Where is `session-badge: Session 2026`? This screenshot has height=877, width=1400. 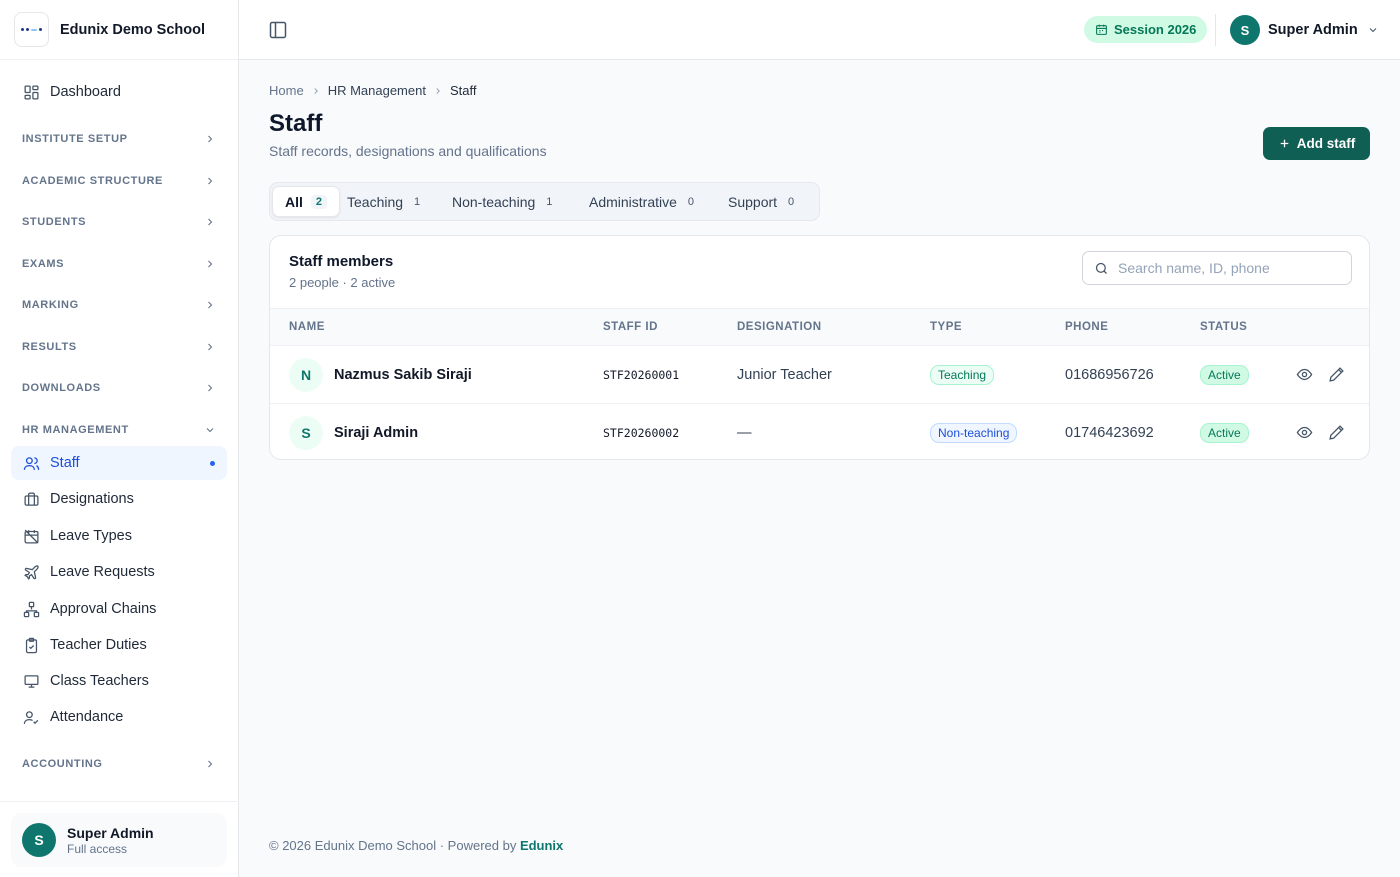 session-badge: Session 2026 is located at coordinates (1146, 29).